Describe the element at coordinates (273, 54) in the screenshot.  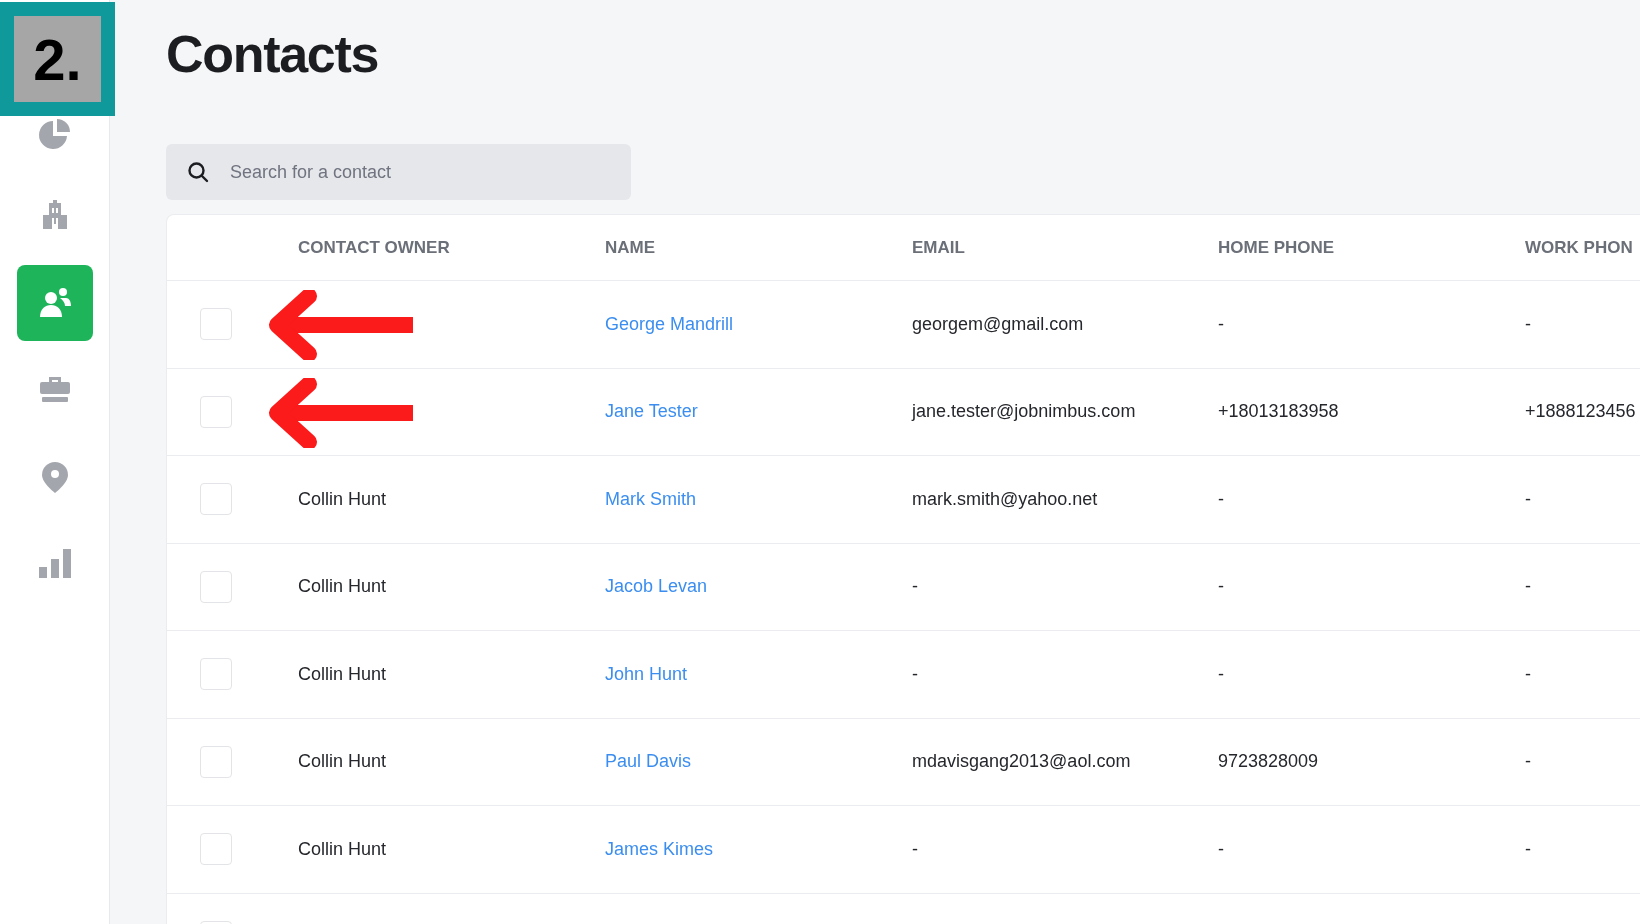
I see `page-title: Contacts` at that location.